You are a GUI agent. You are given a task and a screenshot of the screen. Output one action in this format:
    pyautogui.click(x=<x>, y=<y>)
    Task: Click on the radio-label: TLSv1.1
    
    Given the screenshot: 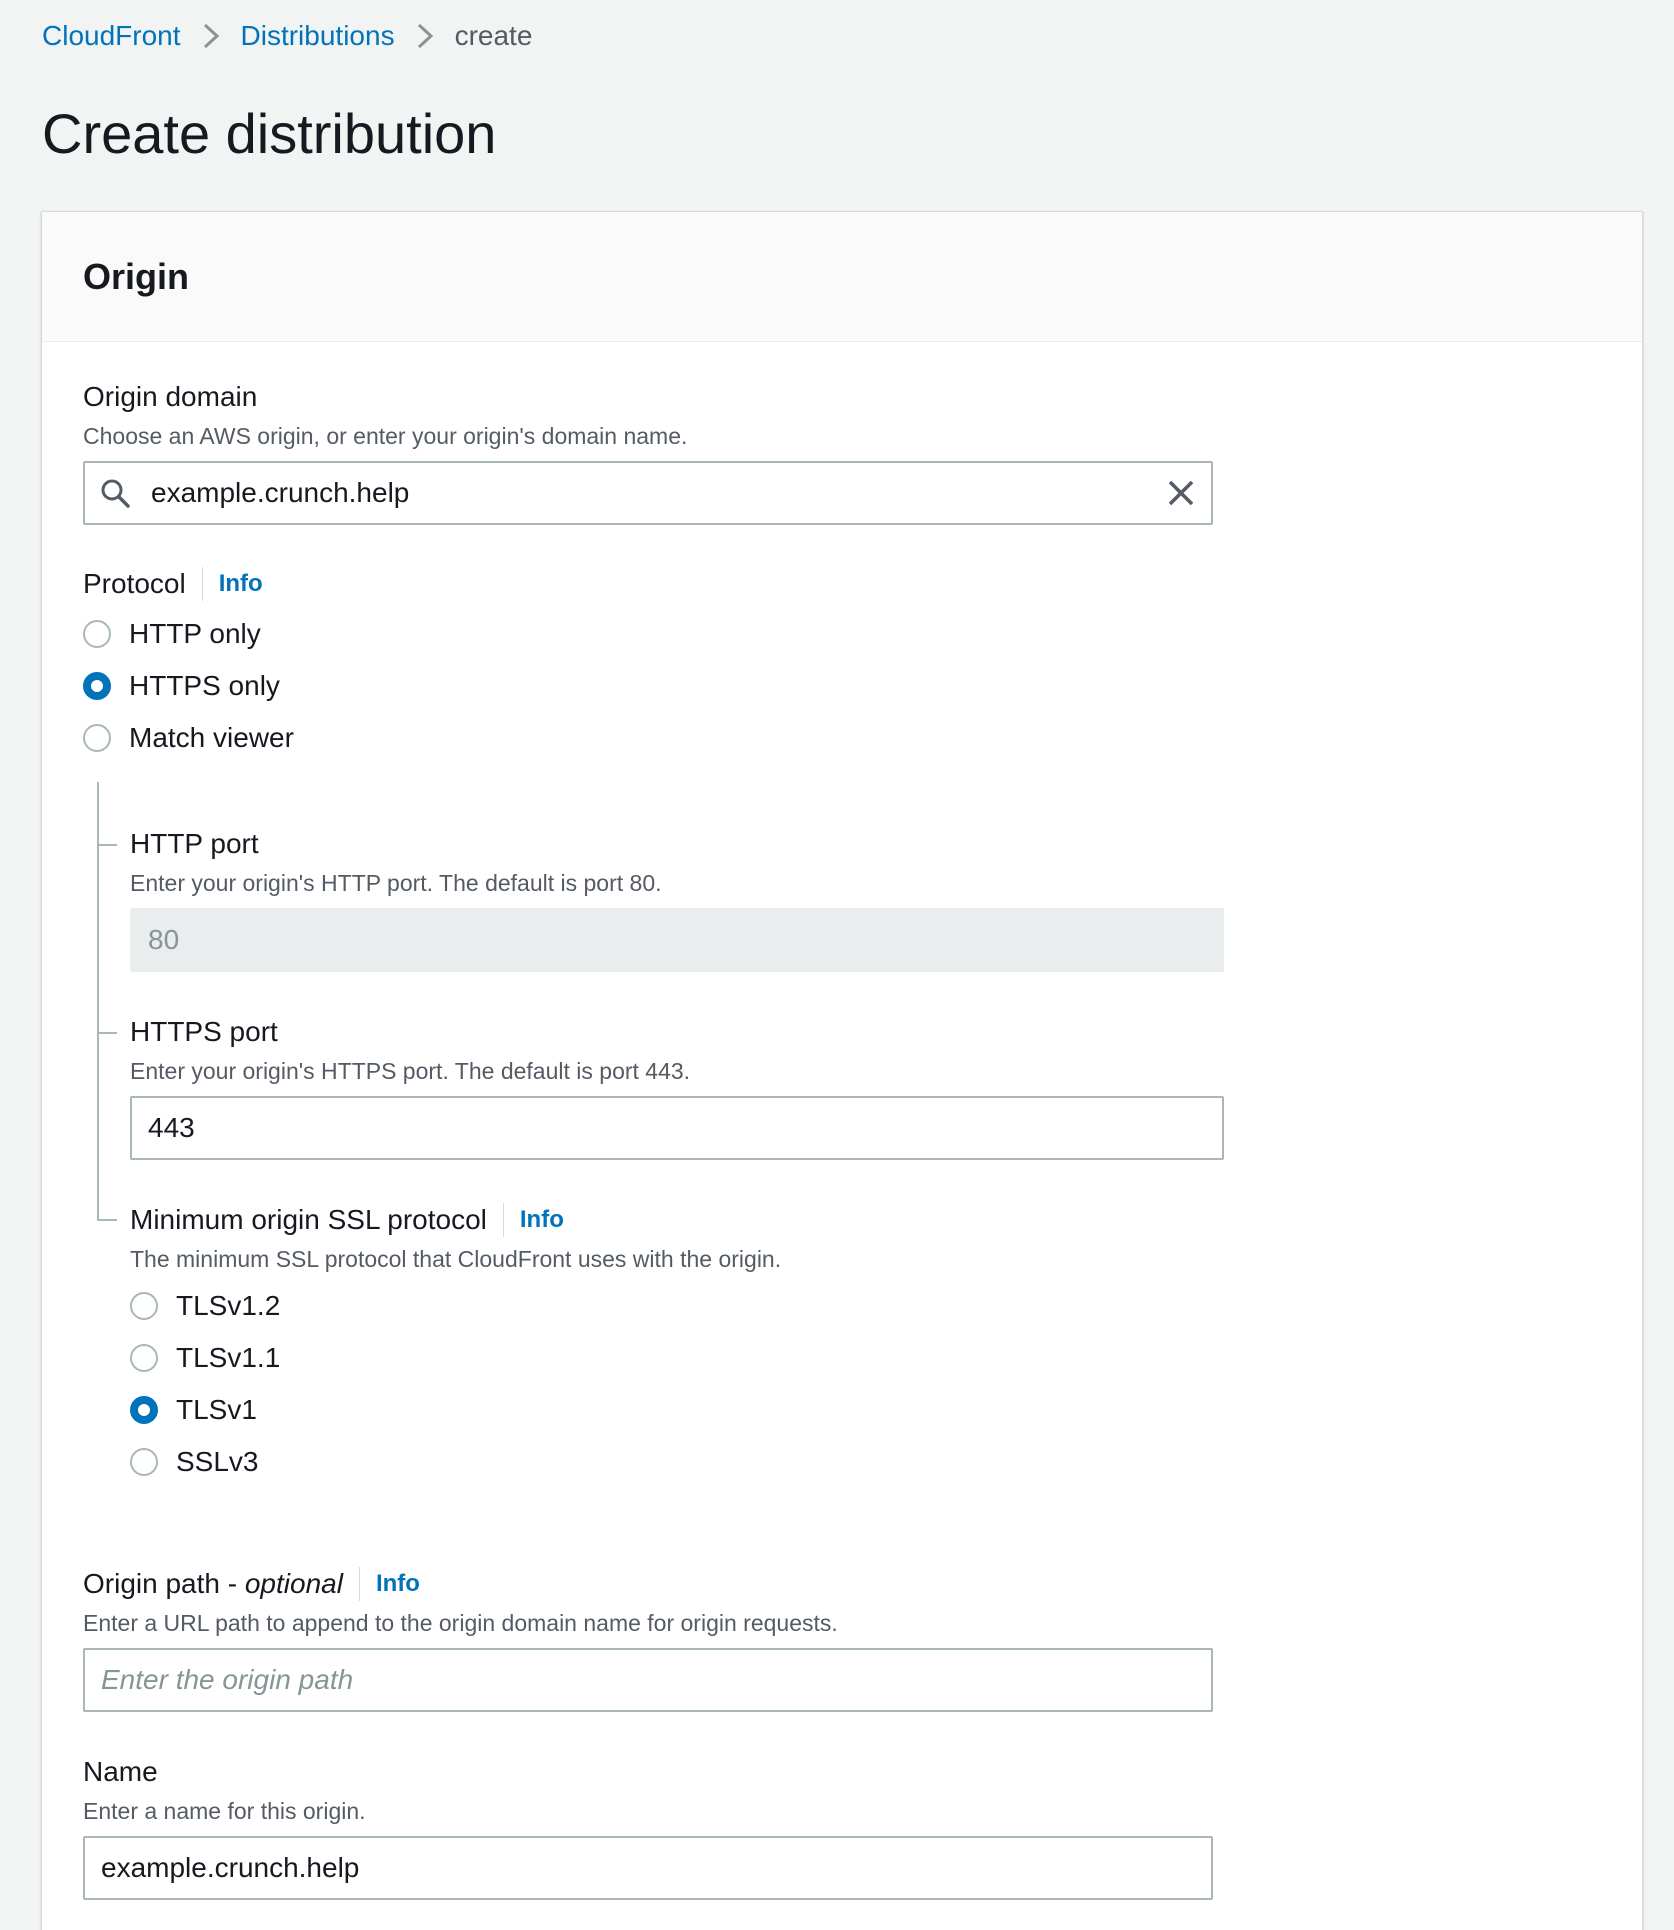 What is the action you would take?
    pyautogui.click(x=228, y=1357)
    